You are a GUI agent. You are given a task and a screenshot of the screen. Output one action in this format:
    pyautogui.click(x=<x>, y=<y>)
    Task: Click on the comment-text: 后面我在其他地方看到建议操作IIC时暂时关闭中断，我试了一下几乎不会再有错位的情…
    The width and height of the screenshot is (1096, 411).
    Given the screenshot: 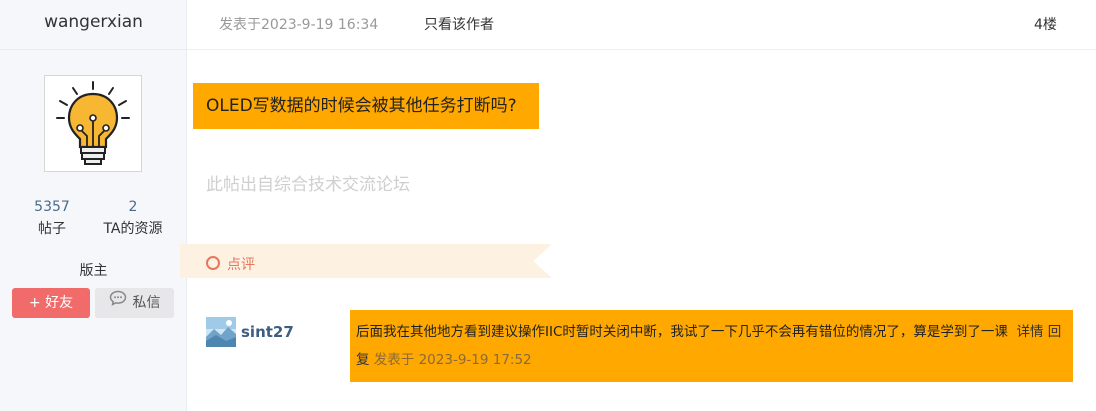 What is the action you would take?
    pyautogui.click(x=682, y=332)
    